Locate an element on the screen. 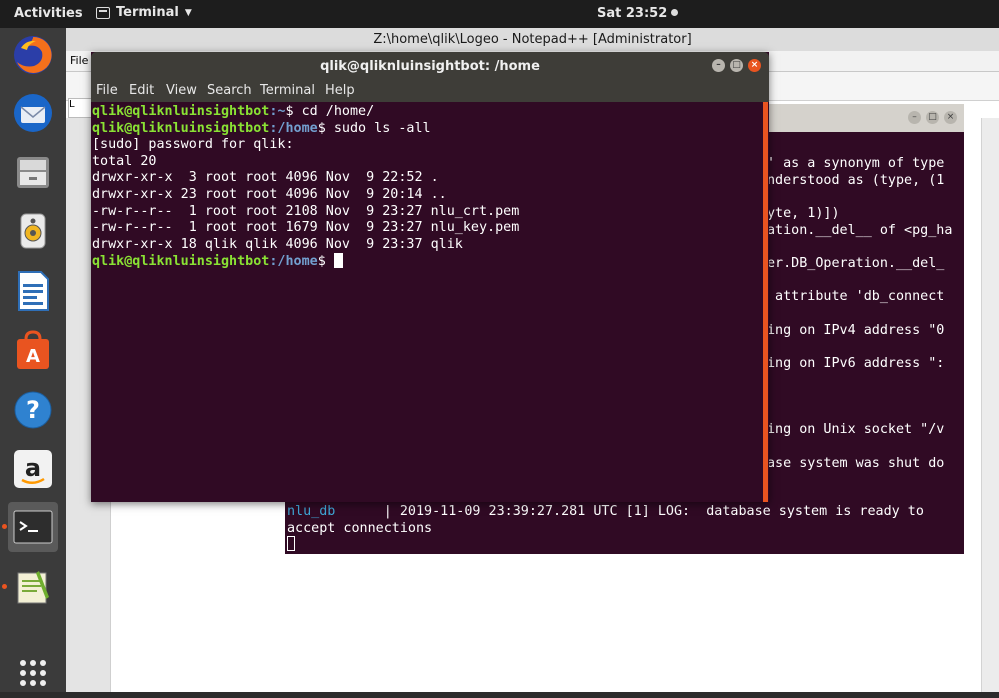 The height and width of the screenshot is (698, 999). menu-edit: Edit is located at coordinates (141, 90).